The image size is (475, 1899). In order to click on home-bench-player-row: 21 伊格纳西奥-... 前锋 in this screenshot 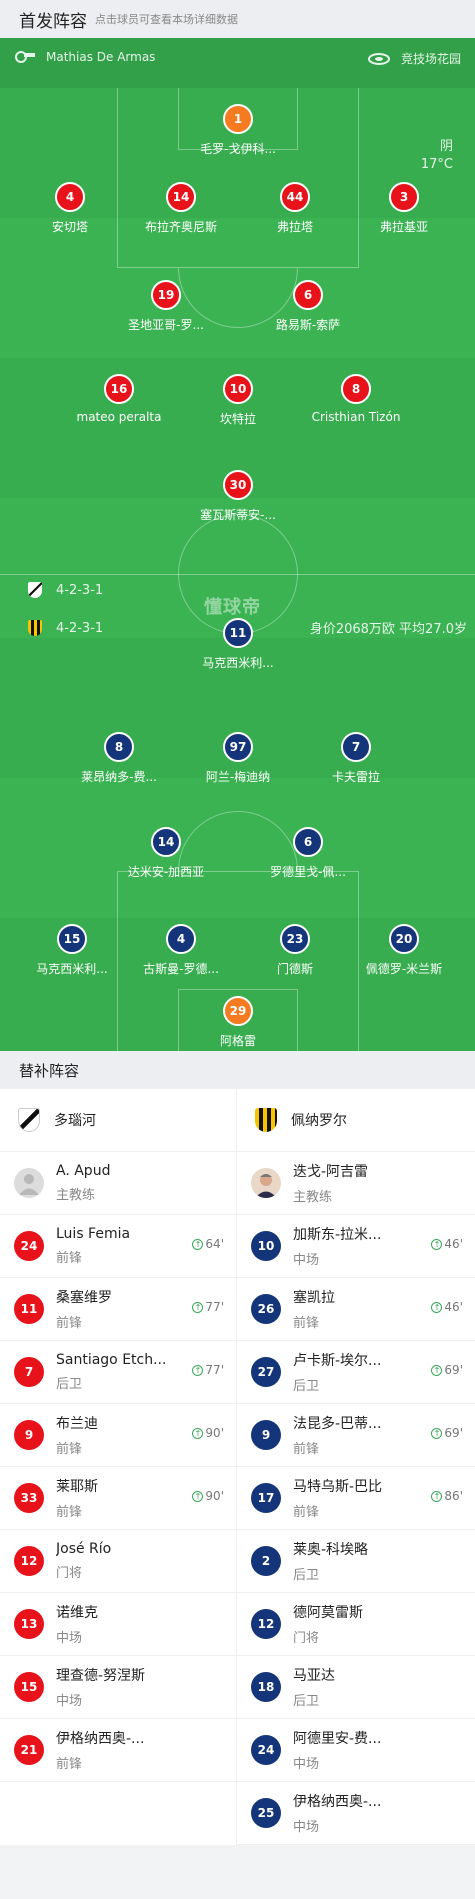, I will do `click(118, 1750)`.